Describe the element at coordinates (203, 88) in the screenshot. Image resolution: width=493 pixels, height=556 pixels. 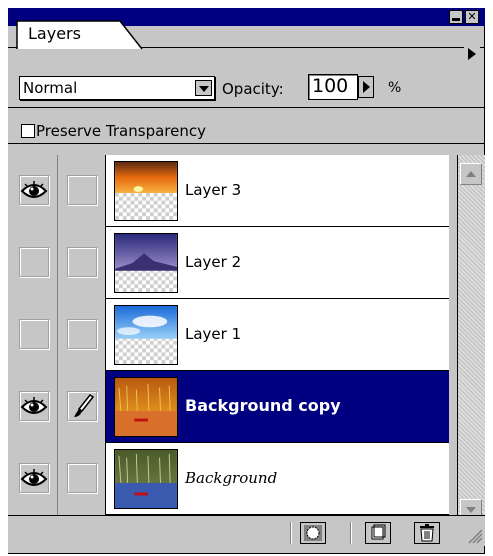
I see `dropdown-arrow-icon` at that location.